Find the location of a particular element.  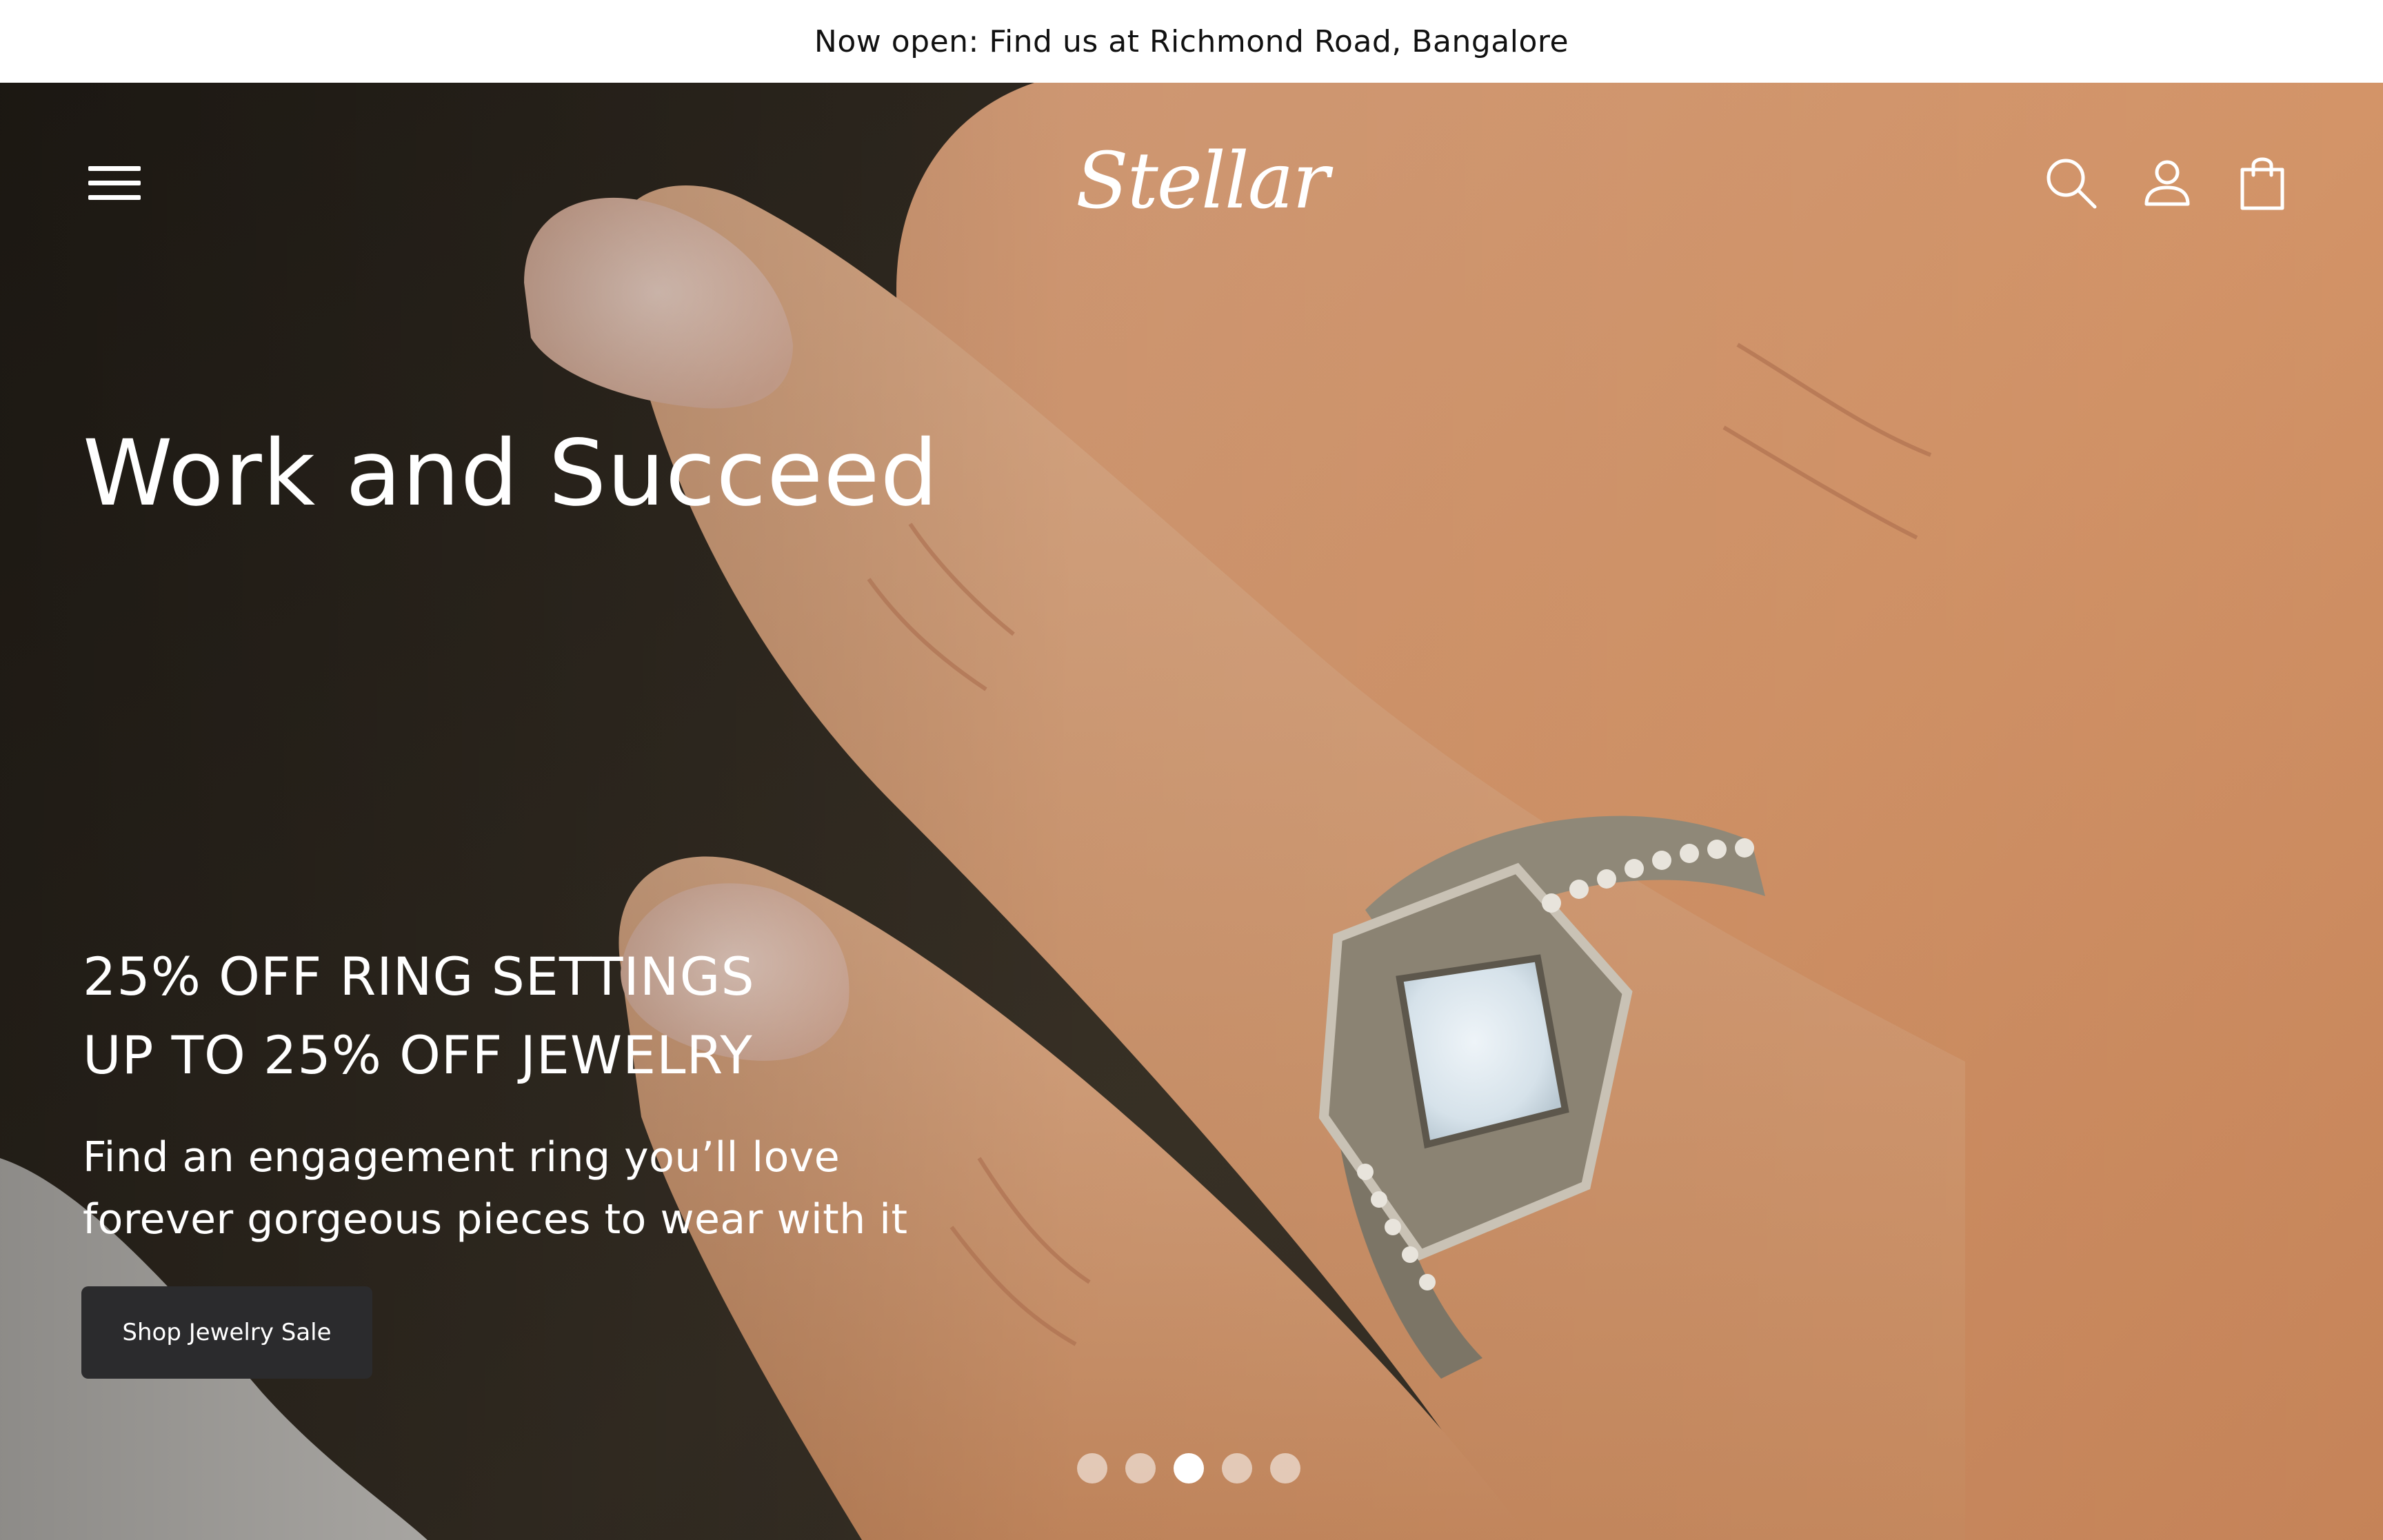

hero-subtitle-line-2: forever gorgeous pieces to wear with it is located at coordinates (495, 1220).